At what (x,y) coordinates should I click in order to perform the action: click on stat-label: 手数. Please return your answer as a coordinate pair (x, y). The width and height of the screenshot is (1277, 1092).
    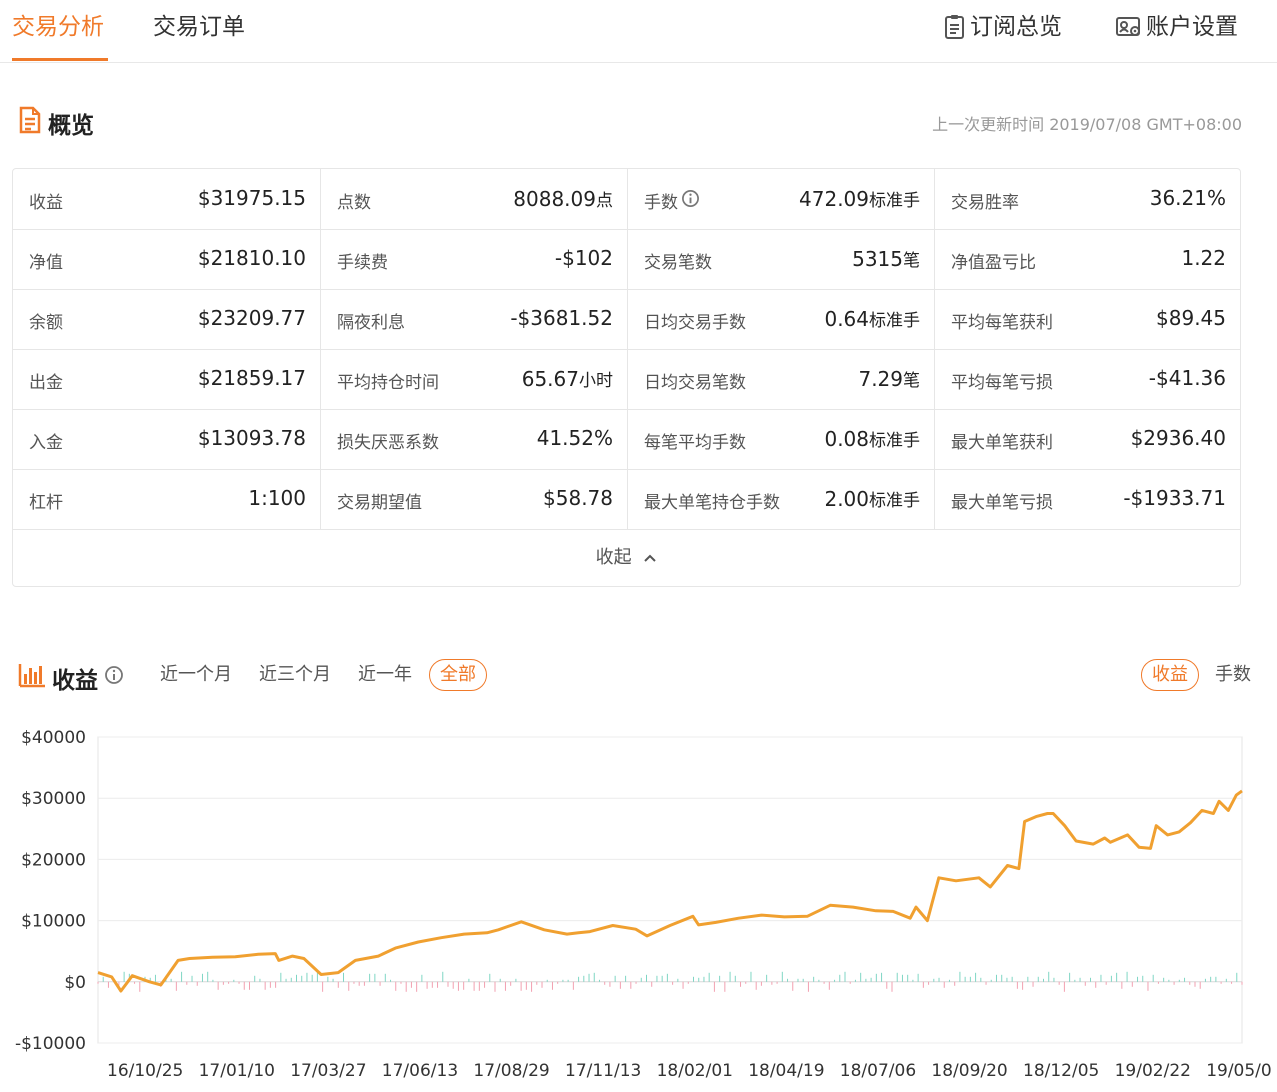
    Looking at the image, I should click on (672, 200).